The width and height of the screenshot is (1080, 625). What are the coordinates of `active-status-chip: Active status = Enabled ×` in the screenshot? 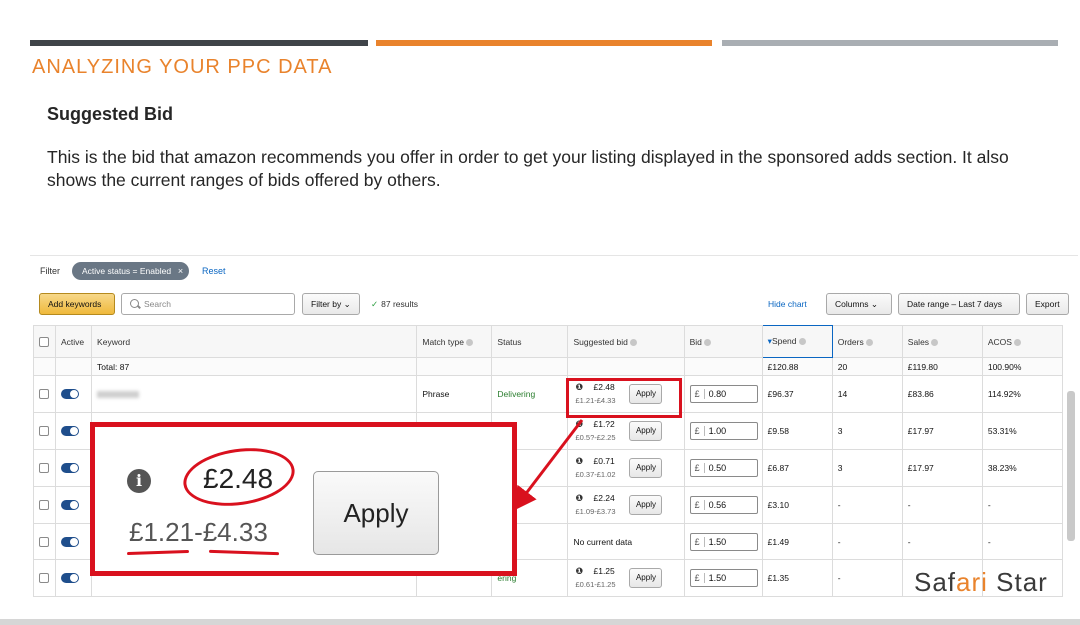 It's located at (131, 271).